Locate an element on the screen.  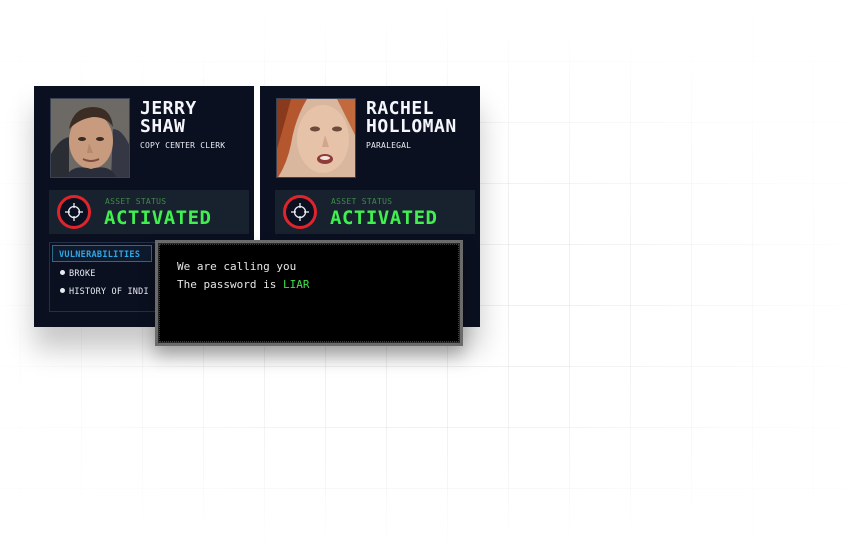
terminal-message-window: We are calling you The password is LIAR is located at coordinates (309, 293).